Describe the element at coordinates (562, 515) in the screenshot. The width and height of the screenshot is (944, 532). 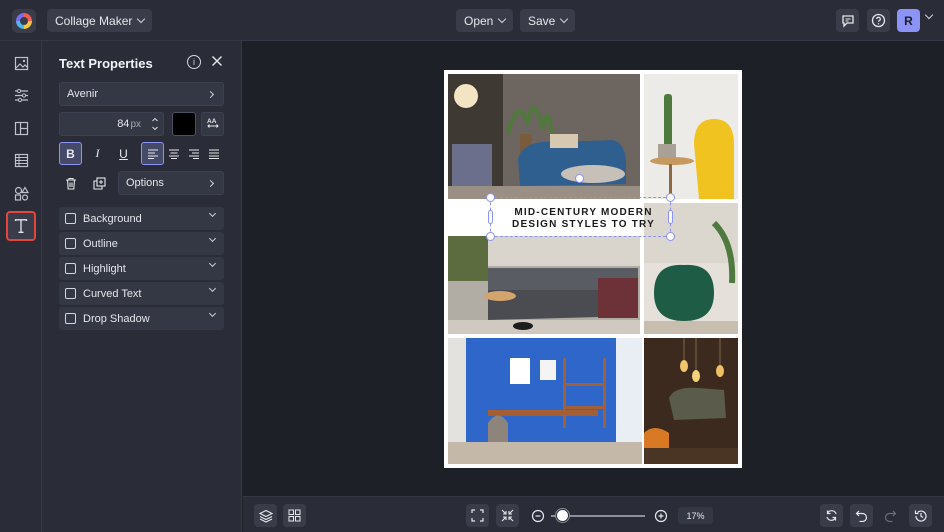
I see `zoom-slider-handle` at that location.